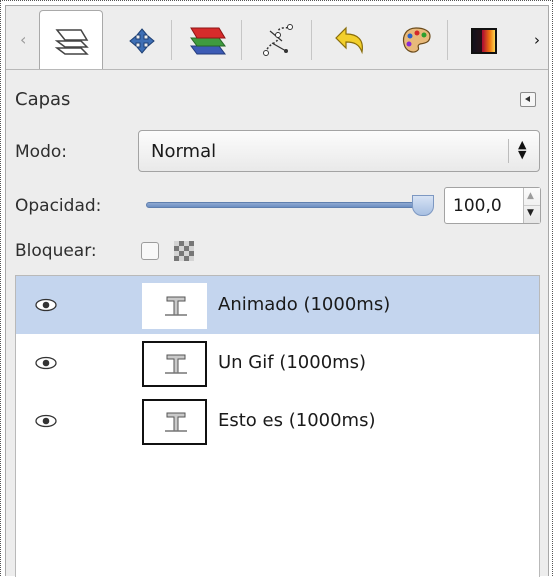  I want to click on mode-label: Modo:, so click(41, 152).